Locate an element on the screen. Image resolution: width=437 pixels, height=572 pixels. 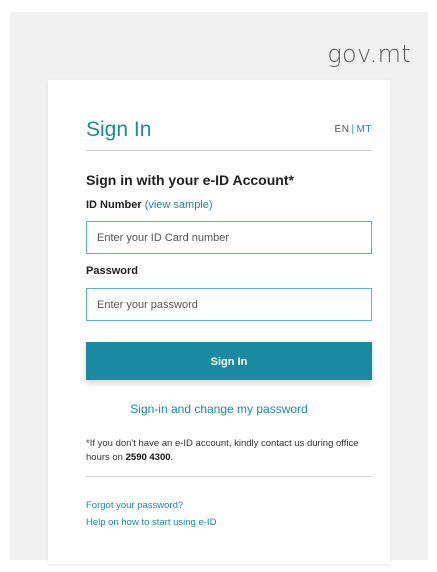
view-sample-link: (view sample) is located at coordinates (179, 205).